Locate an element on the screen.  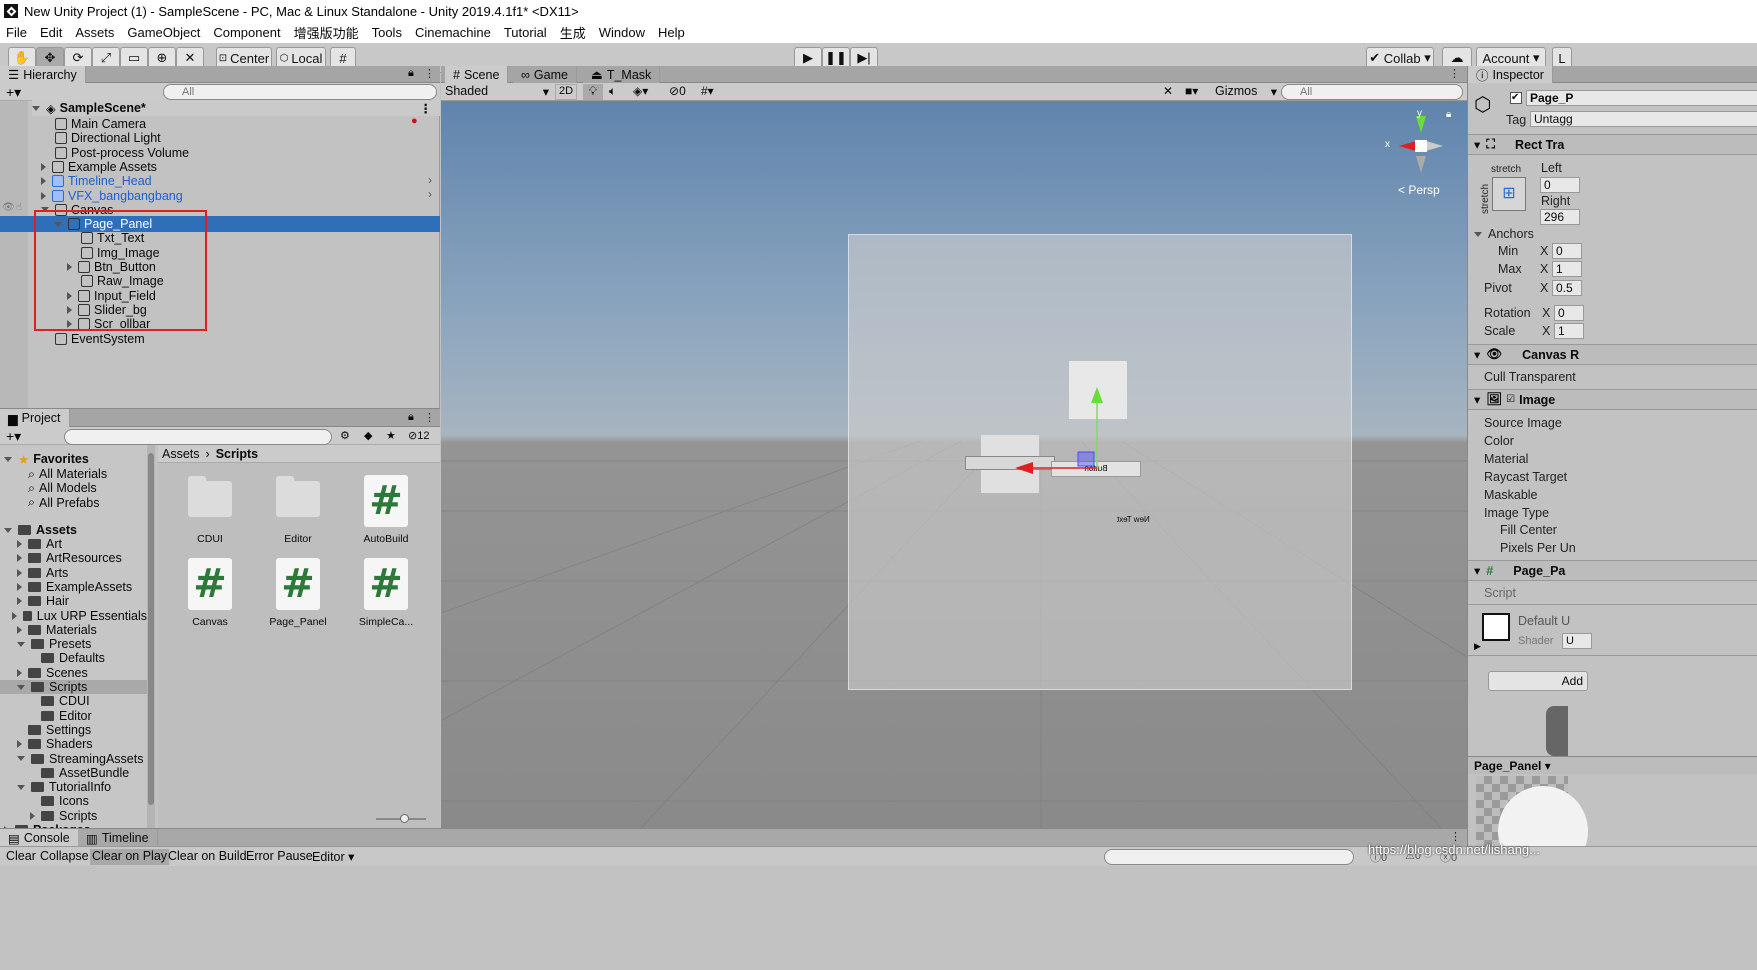
project-folder-item: Defaults is located at coordinates (73, 658).